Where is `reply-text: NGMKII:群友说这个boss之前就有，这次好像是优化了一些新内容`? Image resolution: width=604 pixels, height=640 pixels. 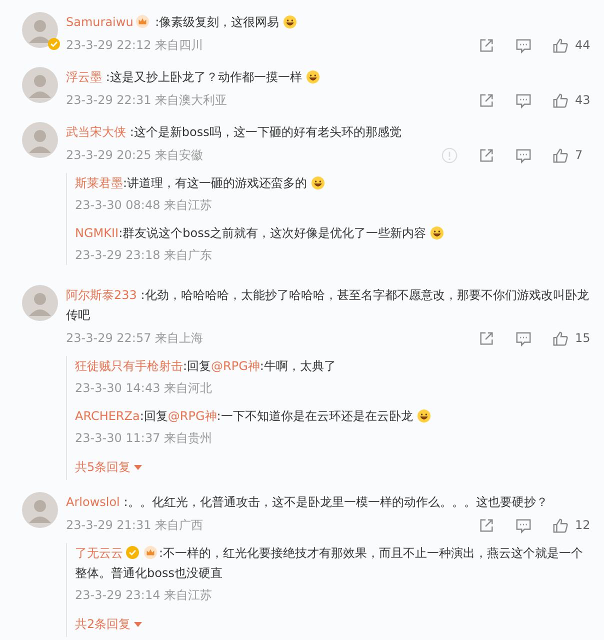
reply-text: NGMKII:群友说这个boss之前就有，这次好像是优化了一些新内容 is located at coordinates (333, 233).